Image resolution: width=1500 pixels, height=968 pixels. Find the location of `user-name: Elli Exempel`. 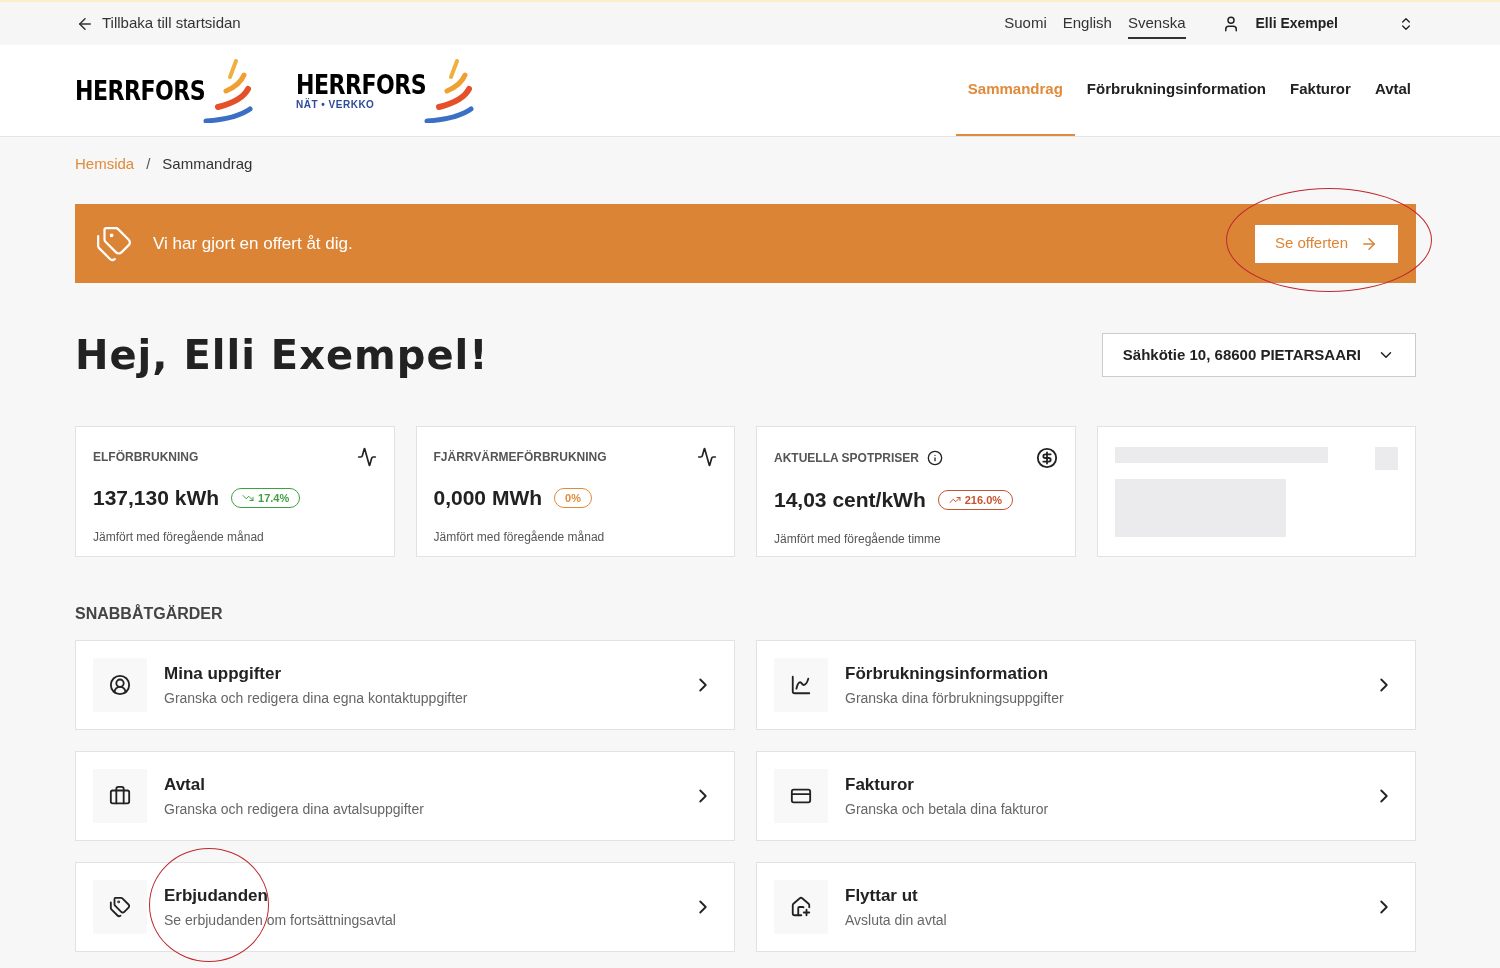

user-name: Elli Exempel is located at coordinates (1296, 23).